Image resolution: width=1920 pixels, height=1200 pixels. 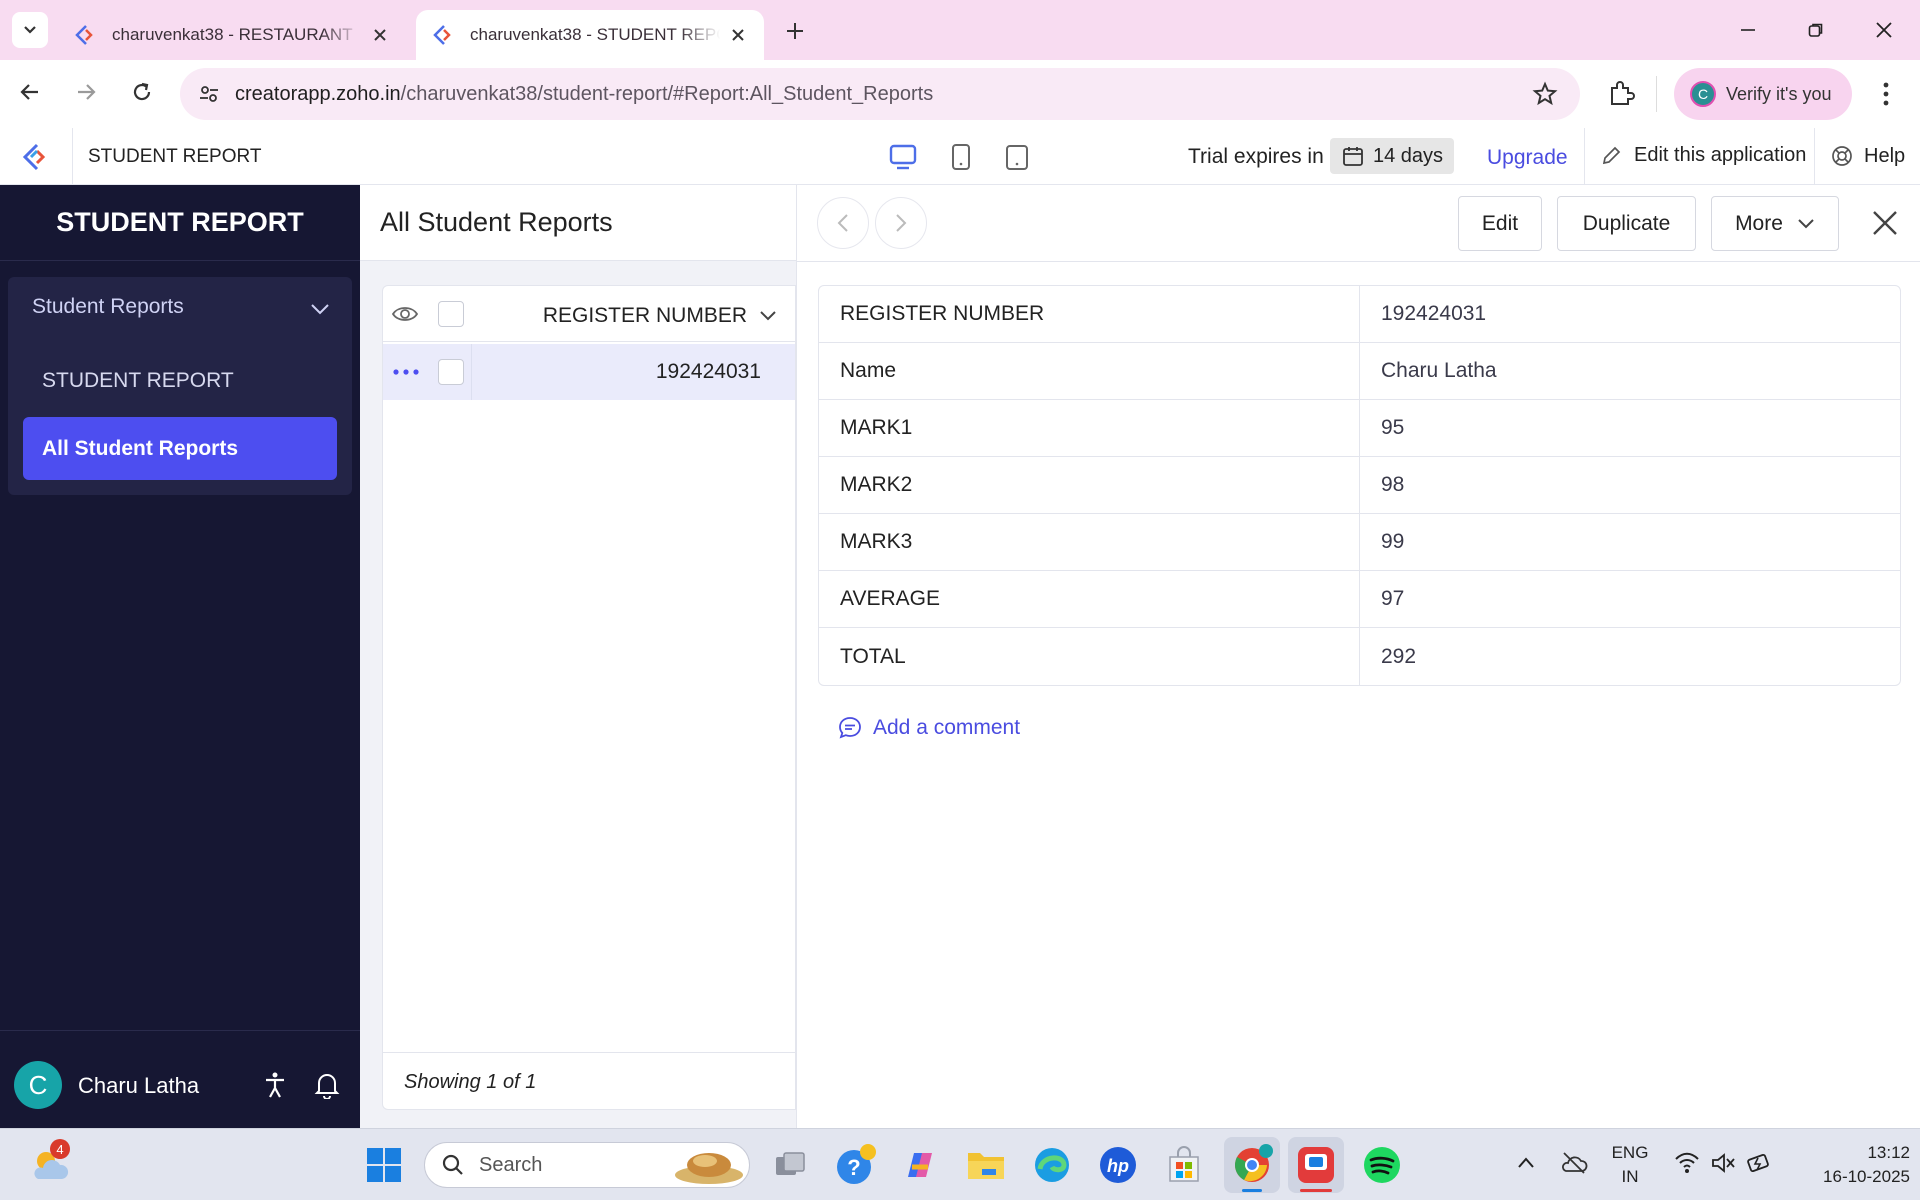 What do you see at coordinates (589, 372) in the screenshot?
I see `table-row: 192424031` at bounding box center [589, 372].